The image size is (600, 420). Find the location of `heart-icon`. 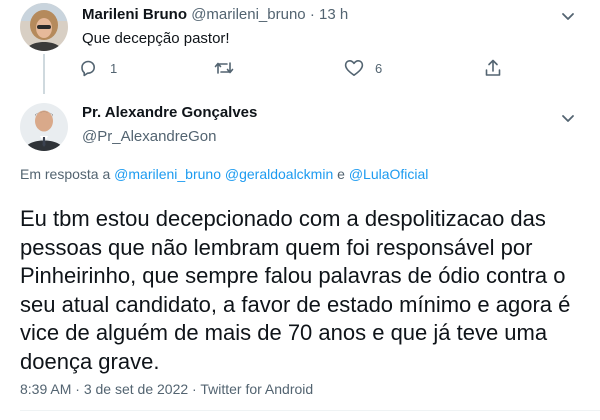

heart-icon is located at coordinates (354, 68).